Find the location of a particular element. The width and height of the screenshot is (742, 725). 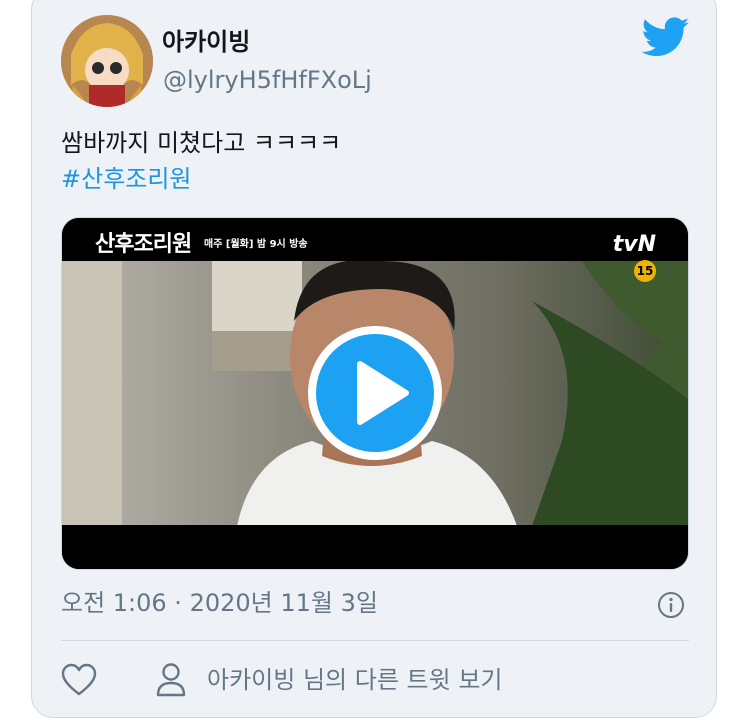

twitter-bird-icon is located at coordinates (665, 38).